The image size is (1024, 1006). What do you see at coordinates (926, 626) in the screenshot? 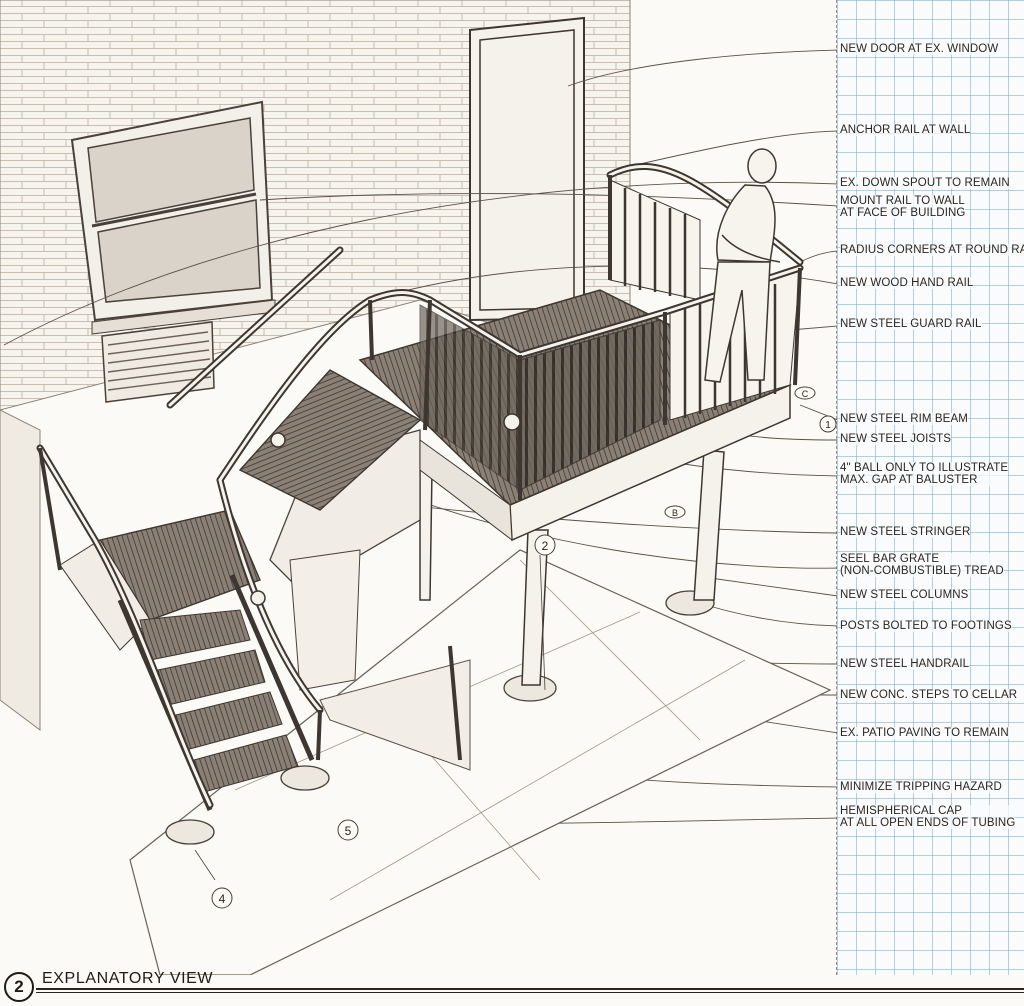
I see `note-posts-bolted: POSTS BOLTED TO FOOTINGS` at bounding box center [926, 626].